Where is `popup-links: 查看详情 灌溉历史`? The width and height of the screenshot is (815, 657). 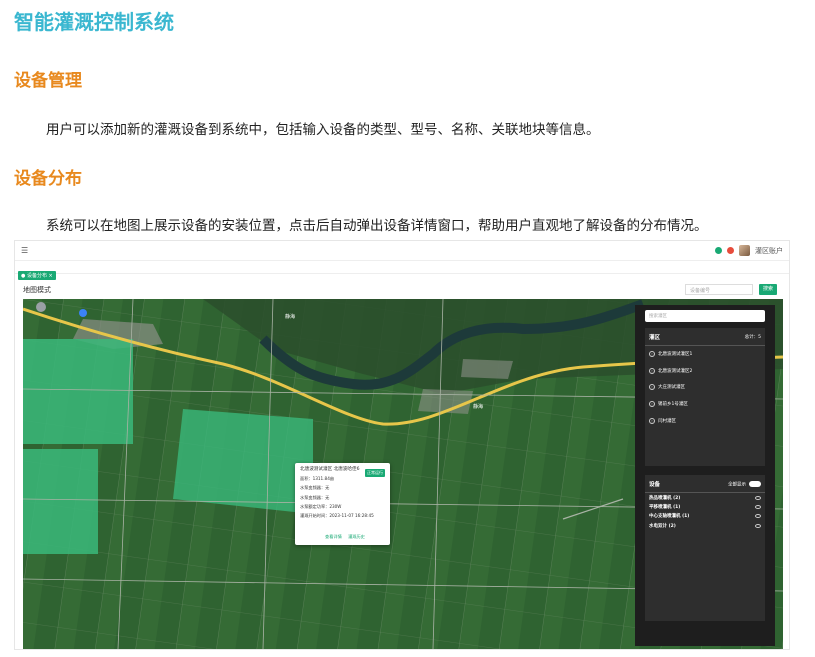
popup-links: 查看详情 灌溉历史 is located at coordinates (347, 537).